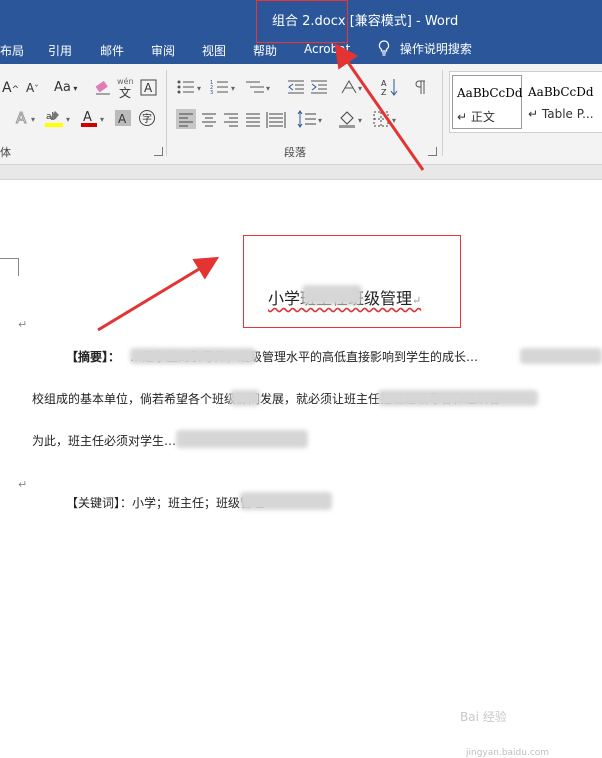 The height and width of the screenshot is (758, 602). I want to click on clear-formatting-icon, so click(103, 90).